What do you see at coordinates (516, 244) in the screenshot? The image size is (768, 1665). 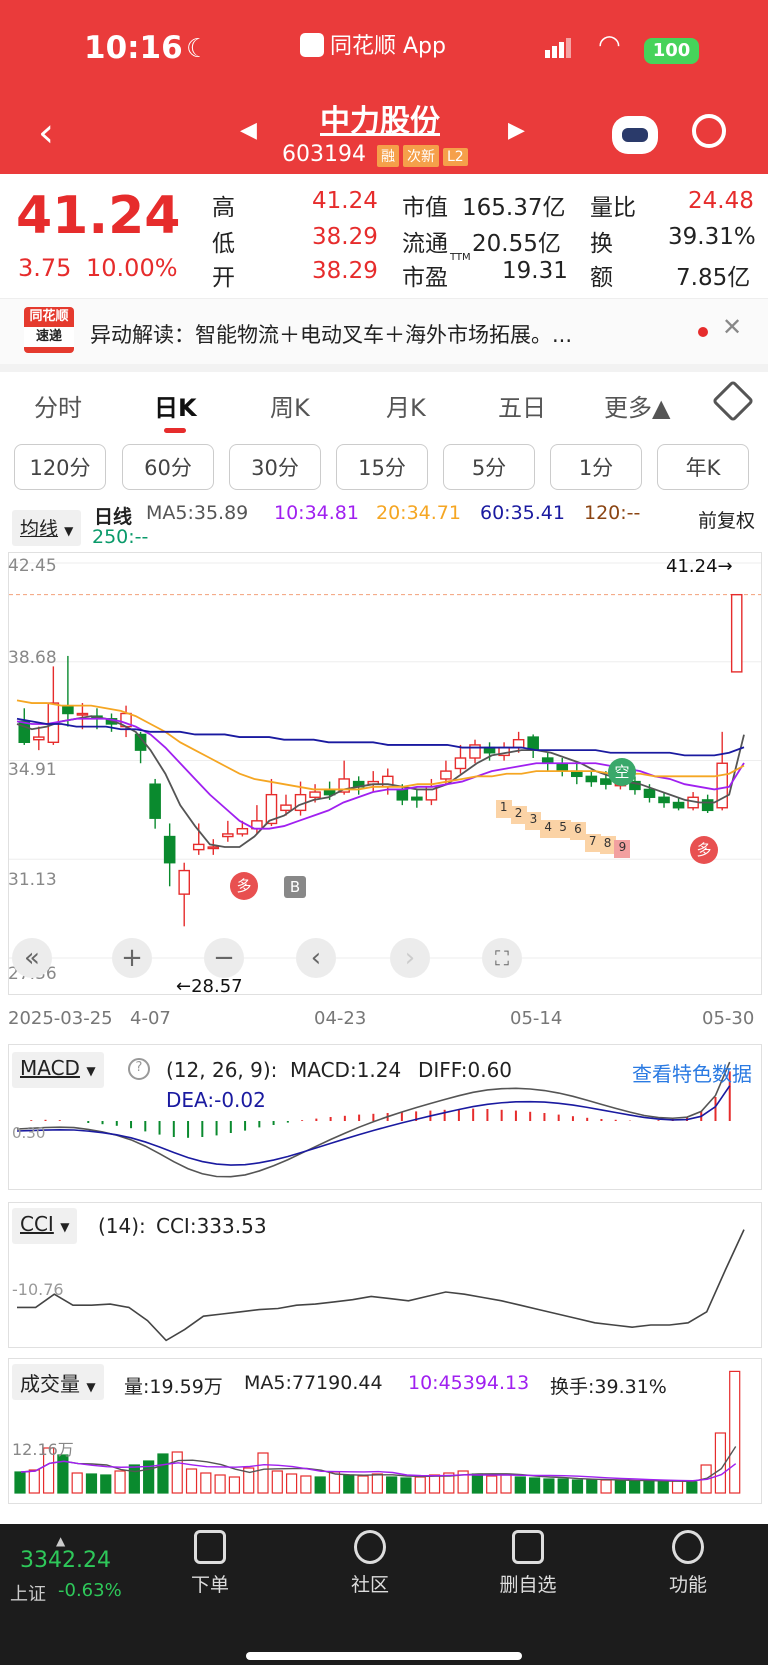 I see `value-float: 20.55亿` at bounding box center [516, 244].